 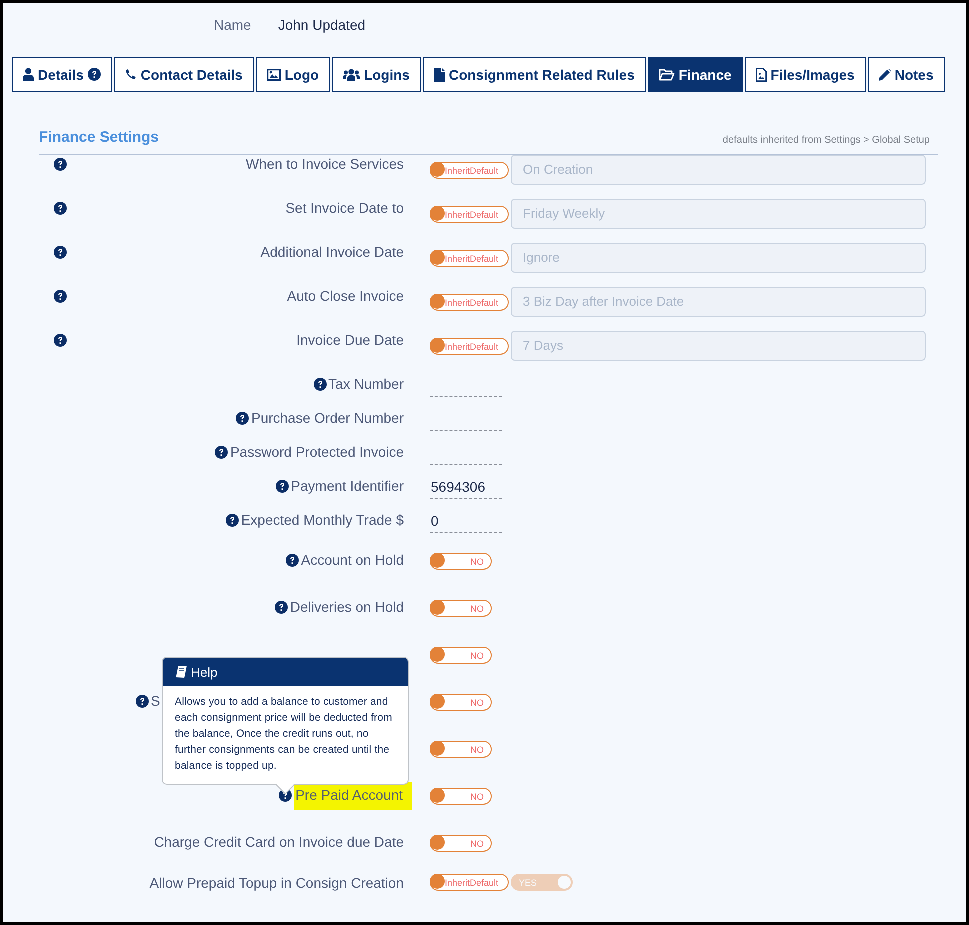 What do you see at coordinates (325, 164) in the screenshot?
I see `setting-label: When to Invoice Services` at bounding box center [325, 164].